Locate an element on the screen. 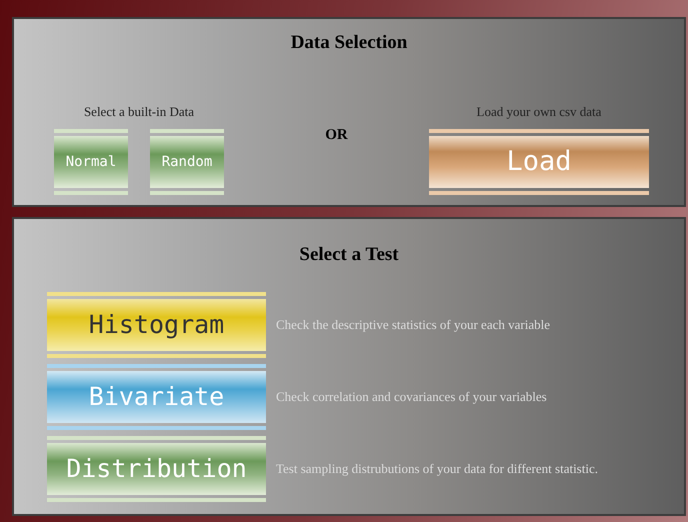 The image size is (688, 522). panel-title: Select a Test is located at coordinates (349, 255).